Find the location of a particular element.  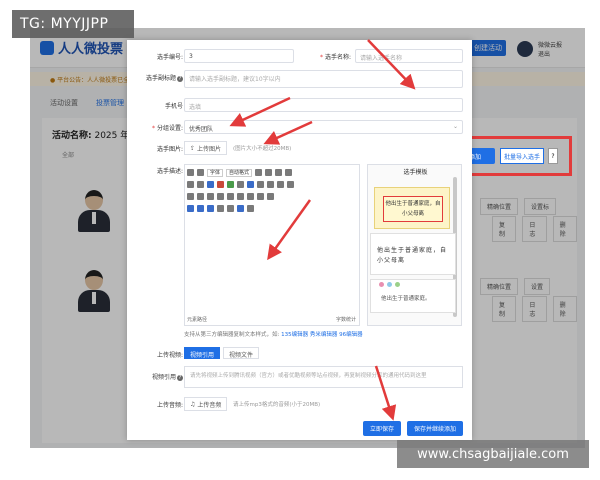

link-icon is located at coordinates (210, 184).